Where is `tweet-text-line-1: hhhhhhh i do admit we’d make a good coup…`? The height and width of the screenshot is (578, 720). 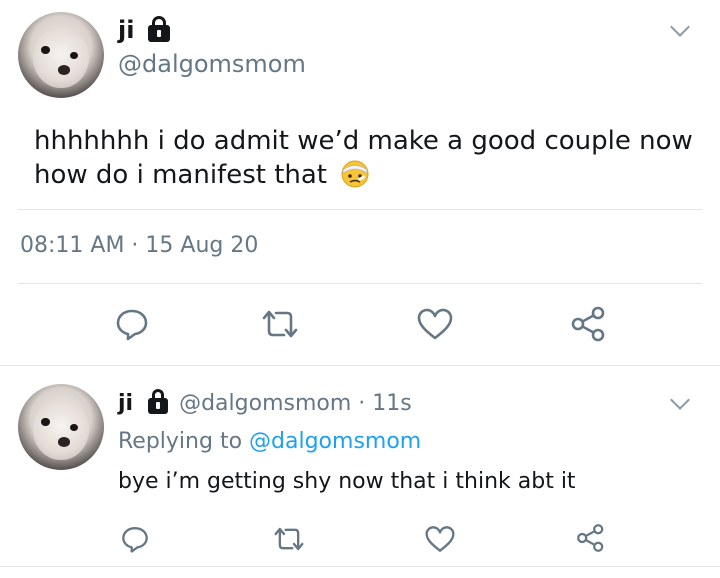
tweet-text-line-1: hhhhhhh i do admit we’d make a good coup… is located at coordinates (363, 141).